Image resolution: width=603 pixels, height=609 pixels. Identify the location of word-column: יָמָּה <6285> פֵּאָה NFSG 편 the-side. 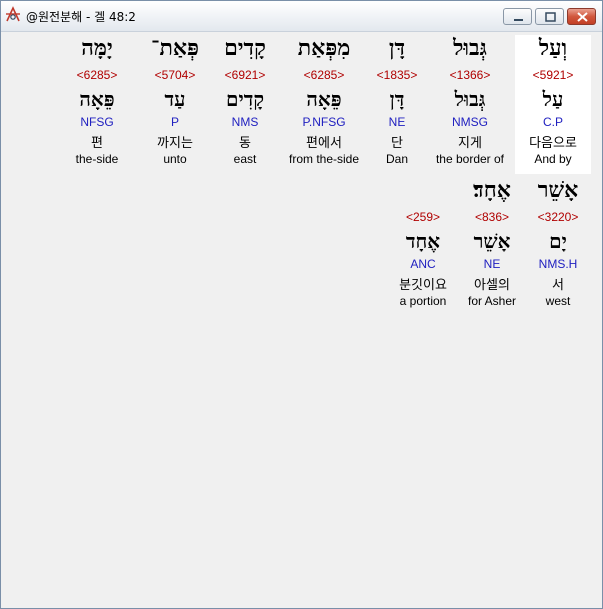
(97, 104).